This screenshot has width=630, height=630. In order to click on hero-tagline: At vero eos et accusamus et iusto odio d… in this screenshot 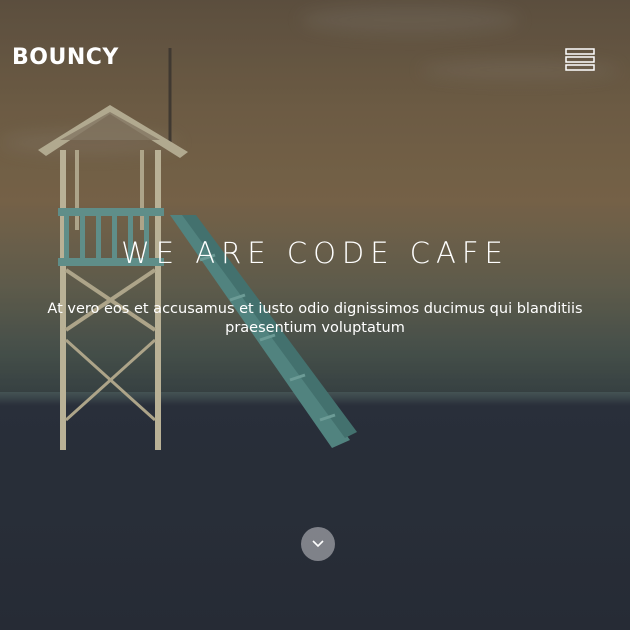, I will do `click(315, 318)`.